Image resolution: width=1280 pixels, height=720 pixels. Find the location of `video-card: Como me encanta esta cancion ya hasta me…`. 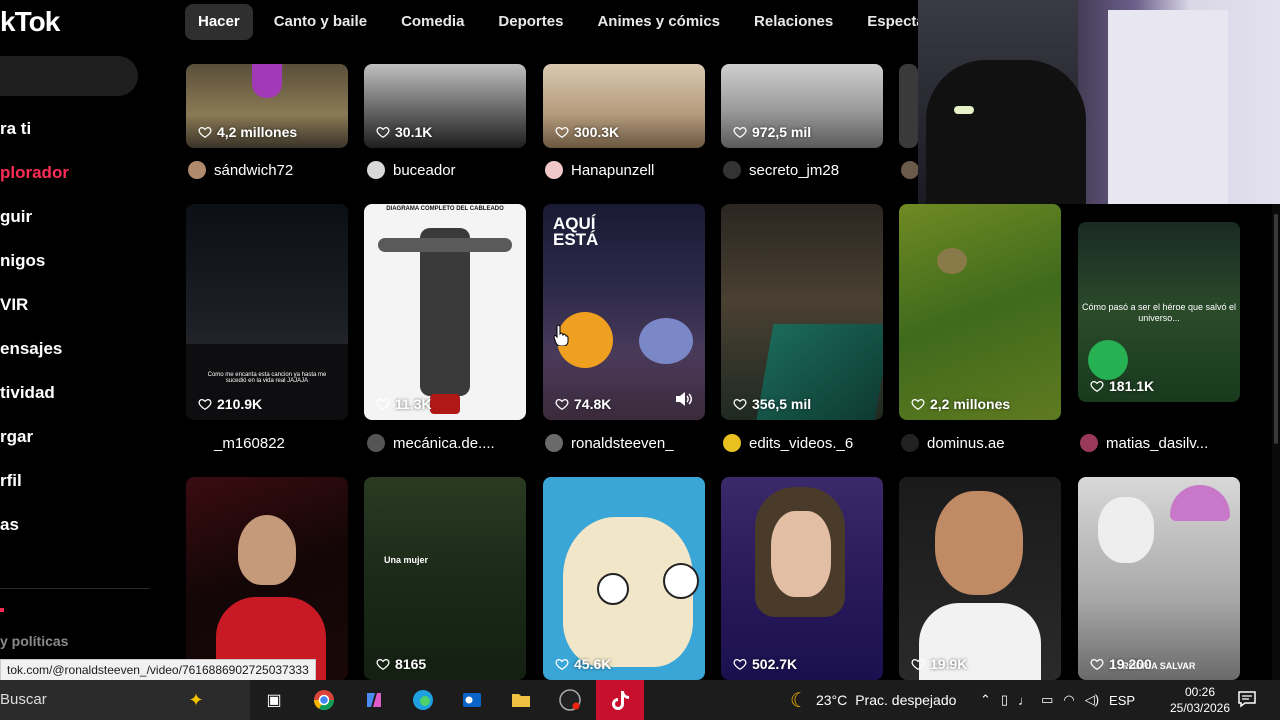

video-card: Como me encanta esta cancion ya hasta me… is located at coordinates (267, 312).